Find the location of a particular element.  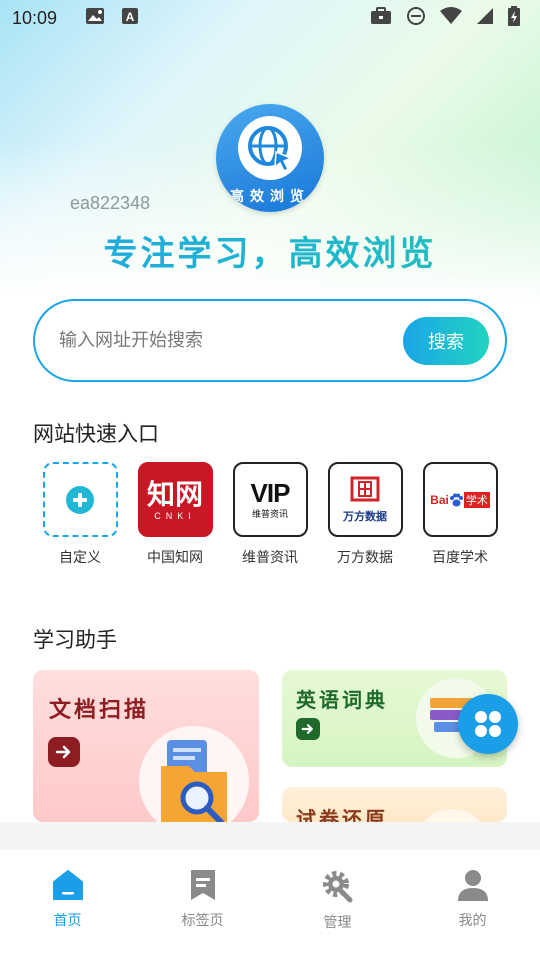

quick-link-custom: 自定义 is located at coordinates (80, 514).